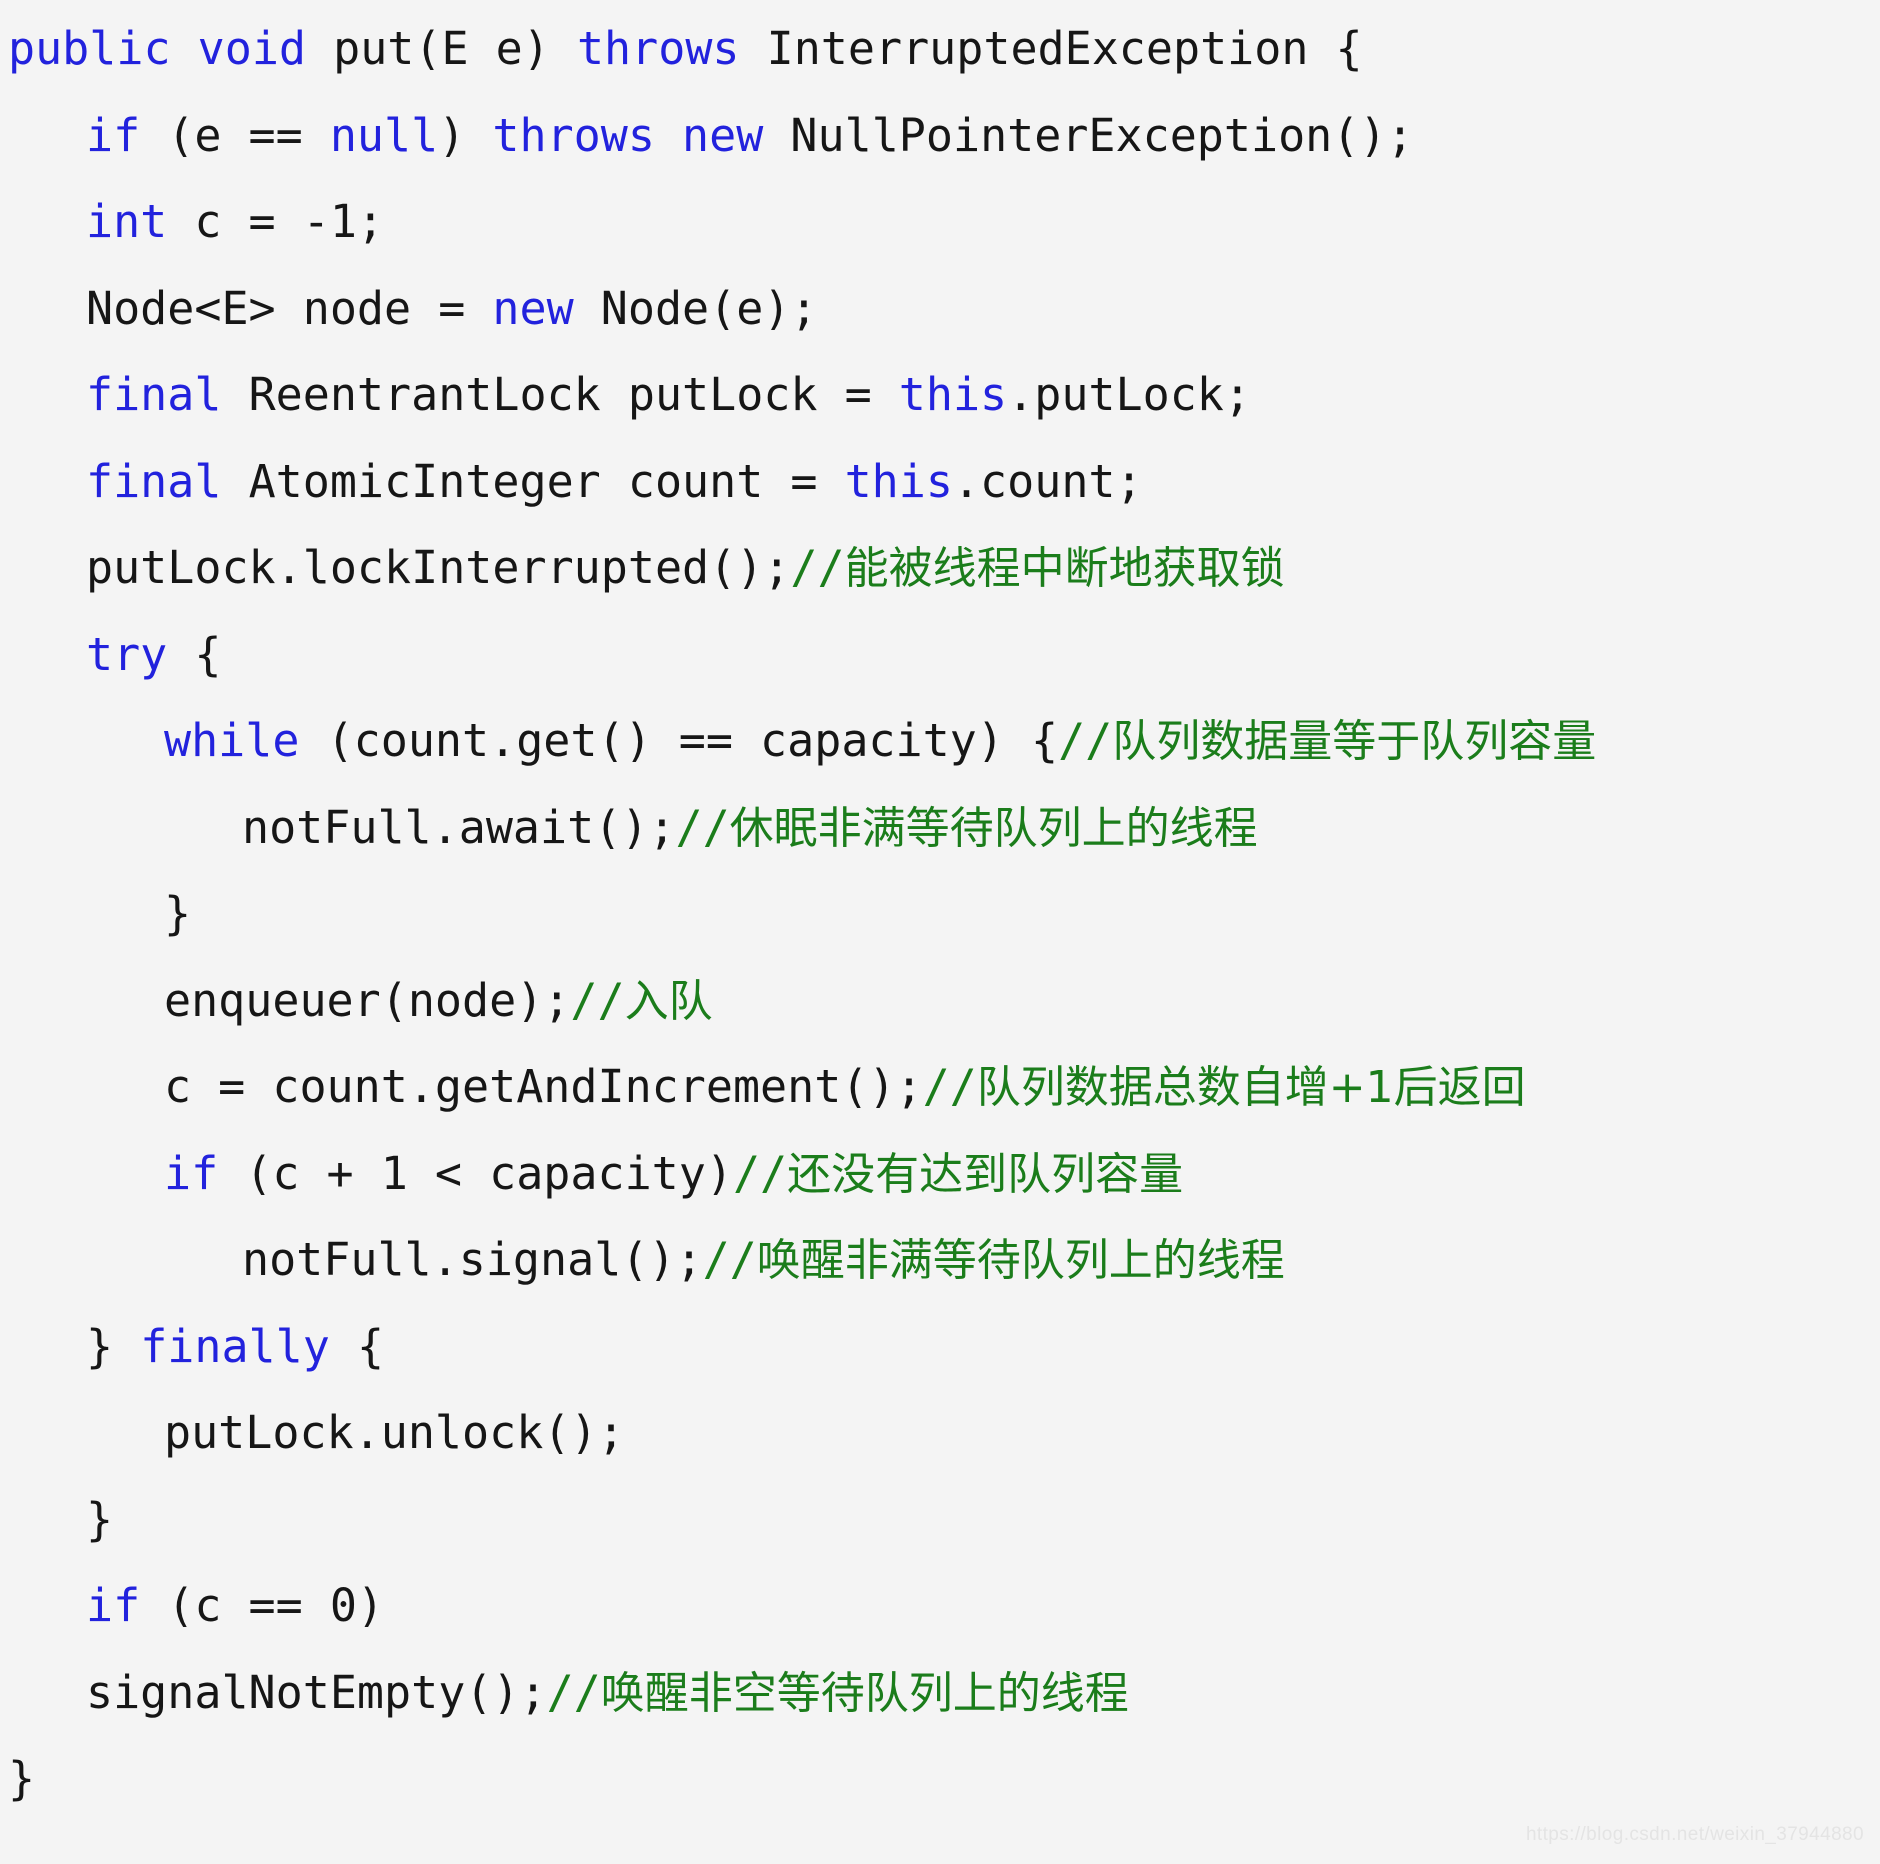 The width and height of the screenshot is (1880, 1864). Describe the element at coordinates (394, 1432) in the screenshot. I see `code-token: putLock.unlock();` at that location.